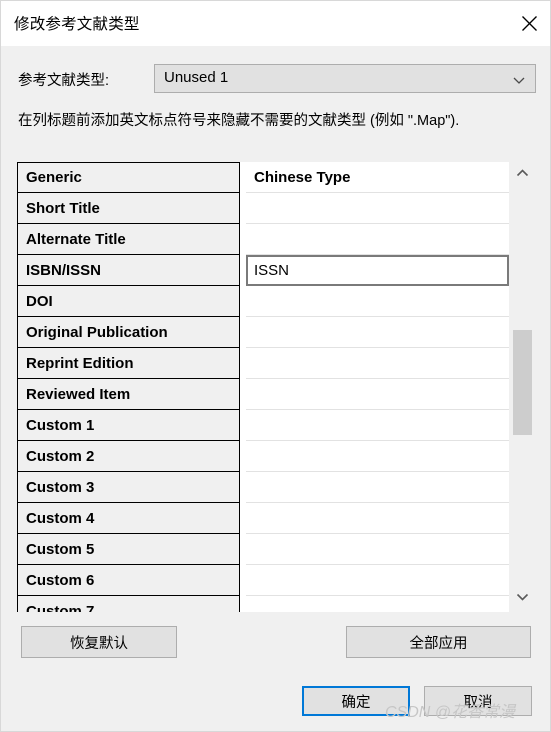 The width and height of the screenshot is (551, 732). I want to click on table-row: Custom 7, so click(263, 604).